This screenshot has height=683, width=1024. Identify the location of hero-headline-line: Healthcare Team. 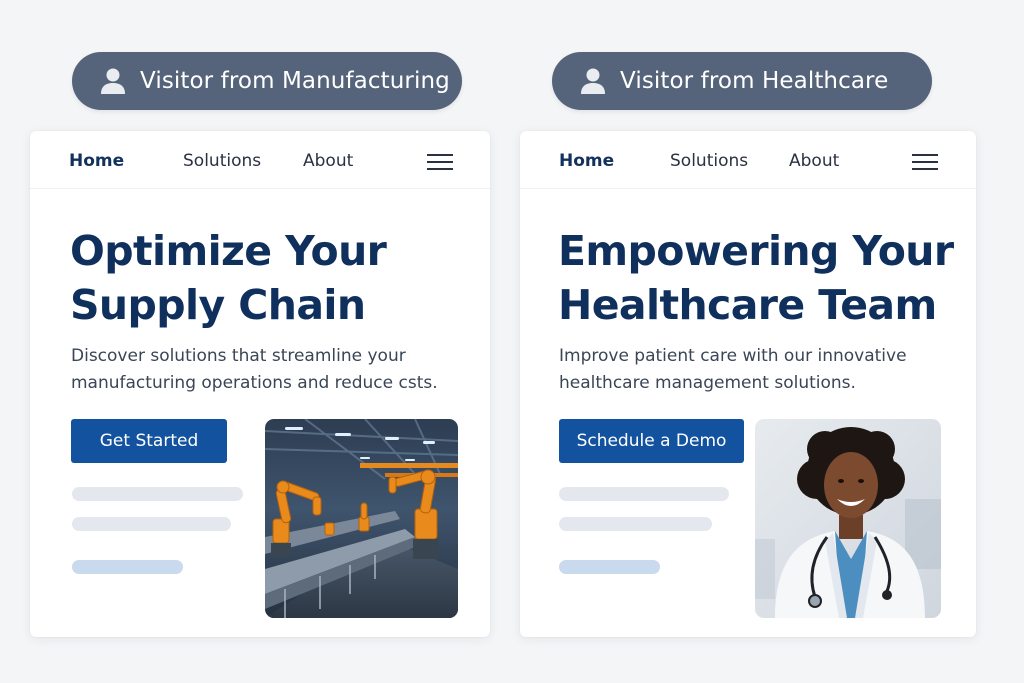
(747, 305).